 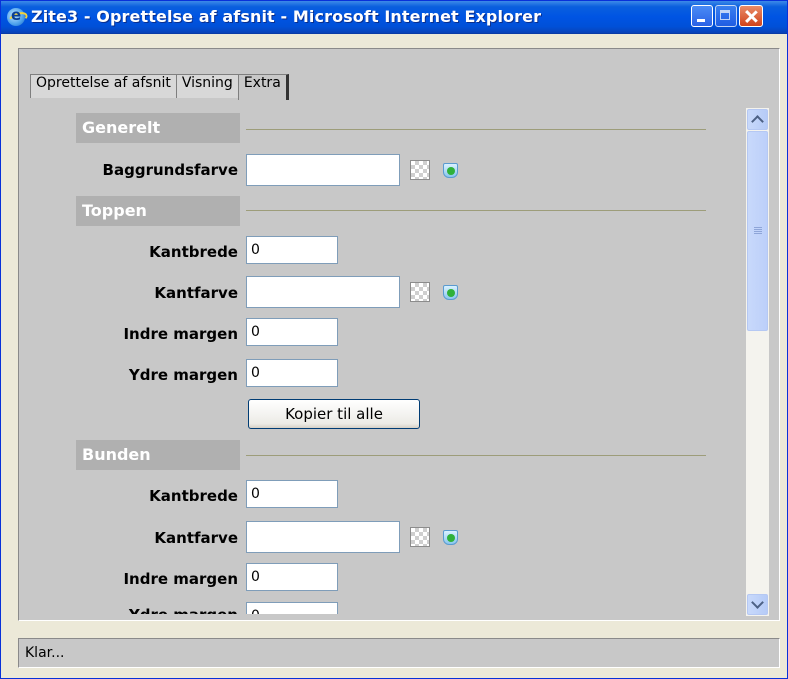 What do you see at coordinates (193, 252) in the screenshot?
I see `toppen-kantbrede-label: Kantbrede` at bounding box center [193, 252].